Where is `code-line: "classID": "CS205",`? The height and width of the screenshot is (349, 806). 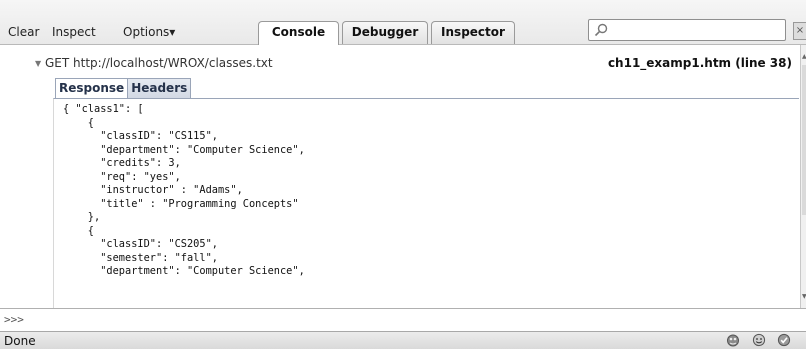
code-line: "classID": "CS205", is located at coordinates (140, 244).